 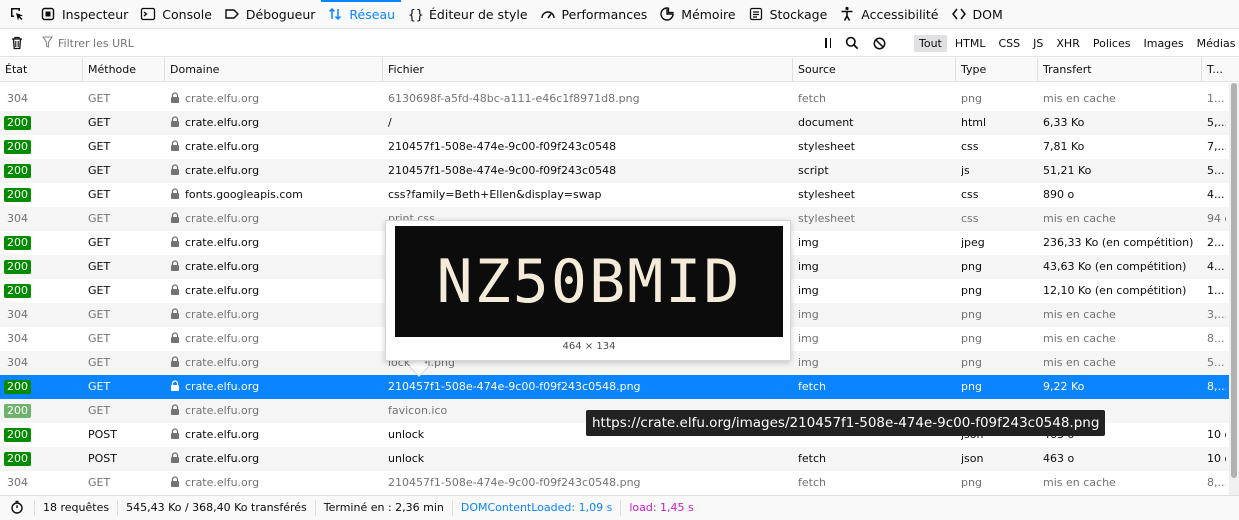 What do you see at coordinates (697, 14) in the screenshot?
I see `tab-memory: Mémoire` at bounding box center [697, 14].